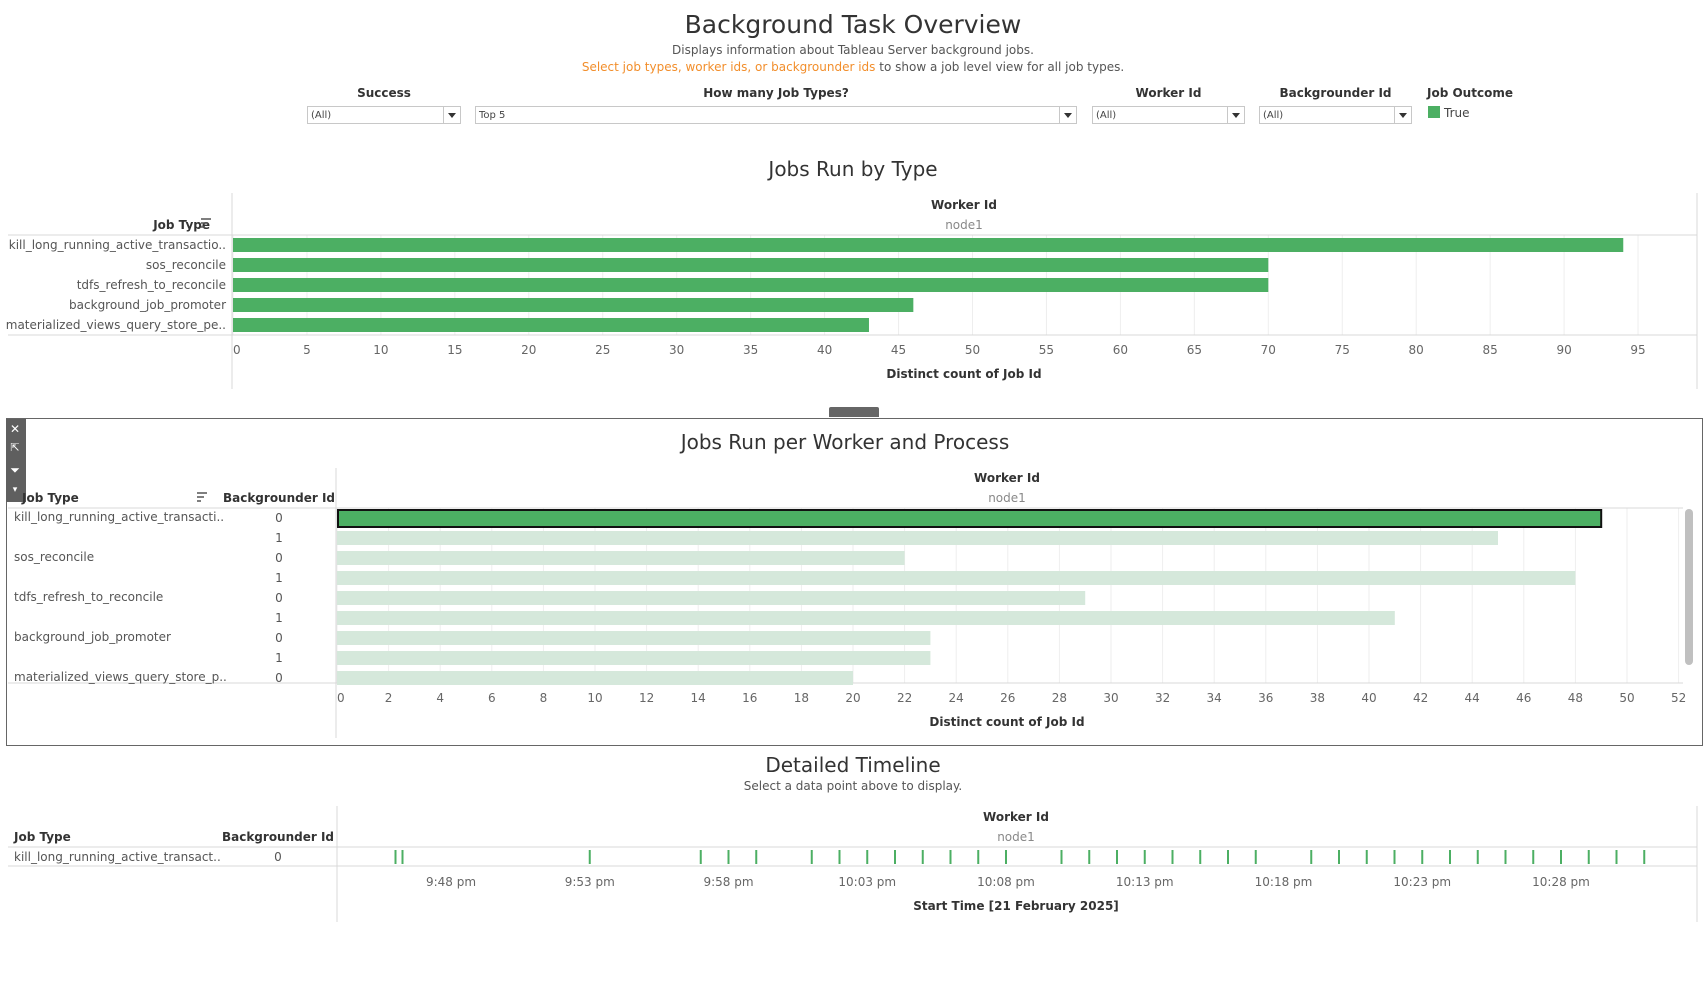 The height and width of the screenshot is (990, 1706). Describe the element at coordinates (307, 350) in the screenshot. I see `tick-label: 5` at that location.